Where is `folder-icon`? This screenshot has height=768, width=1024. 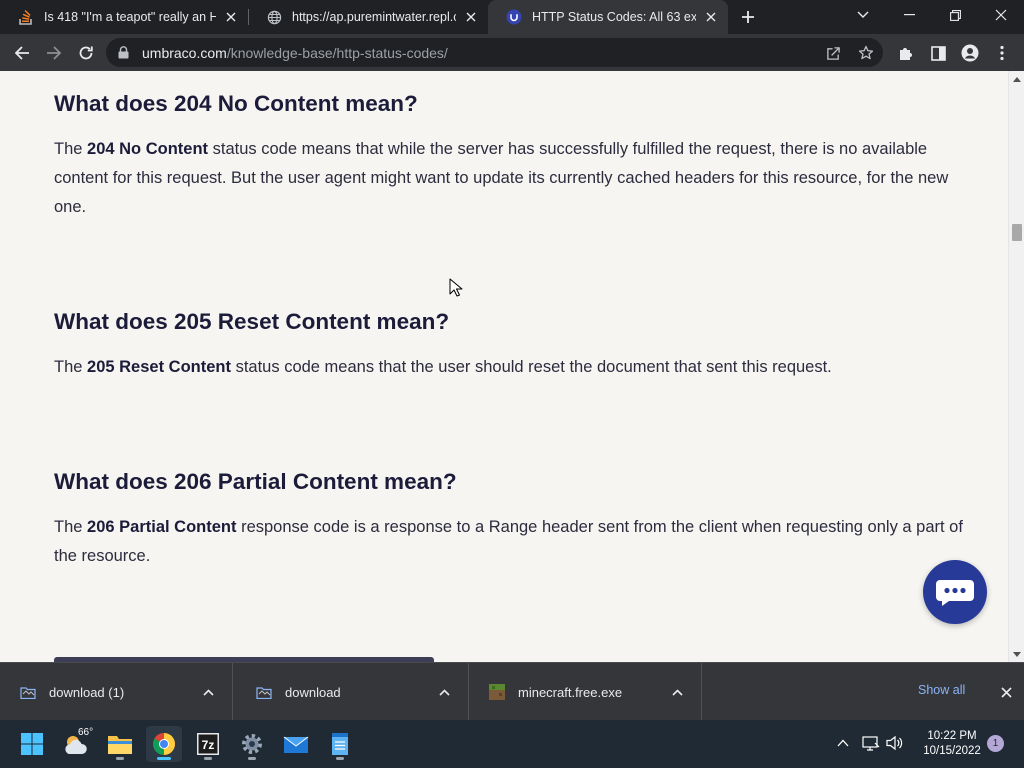
folder-icon is located at coordinates (120, 745).